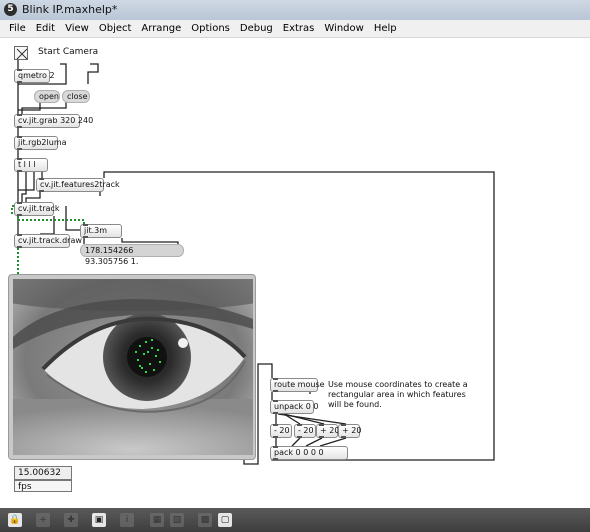 The image size is (590, 532). I want to click on plus-20-object-b: + 20, so click(349, 431).